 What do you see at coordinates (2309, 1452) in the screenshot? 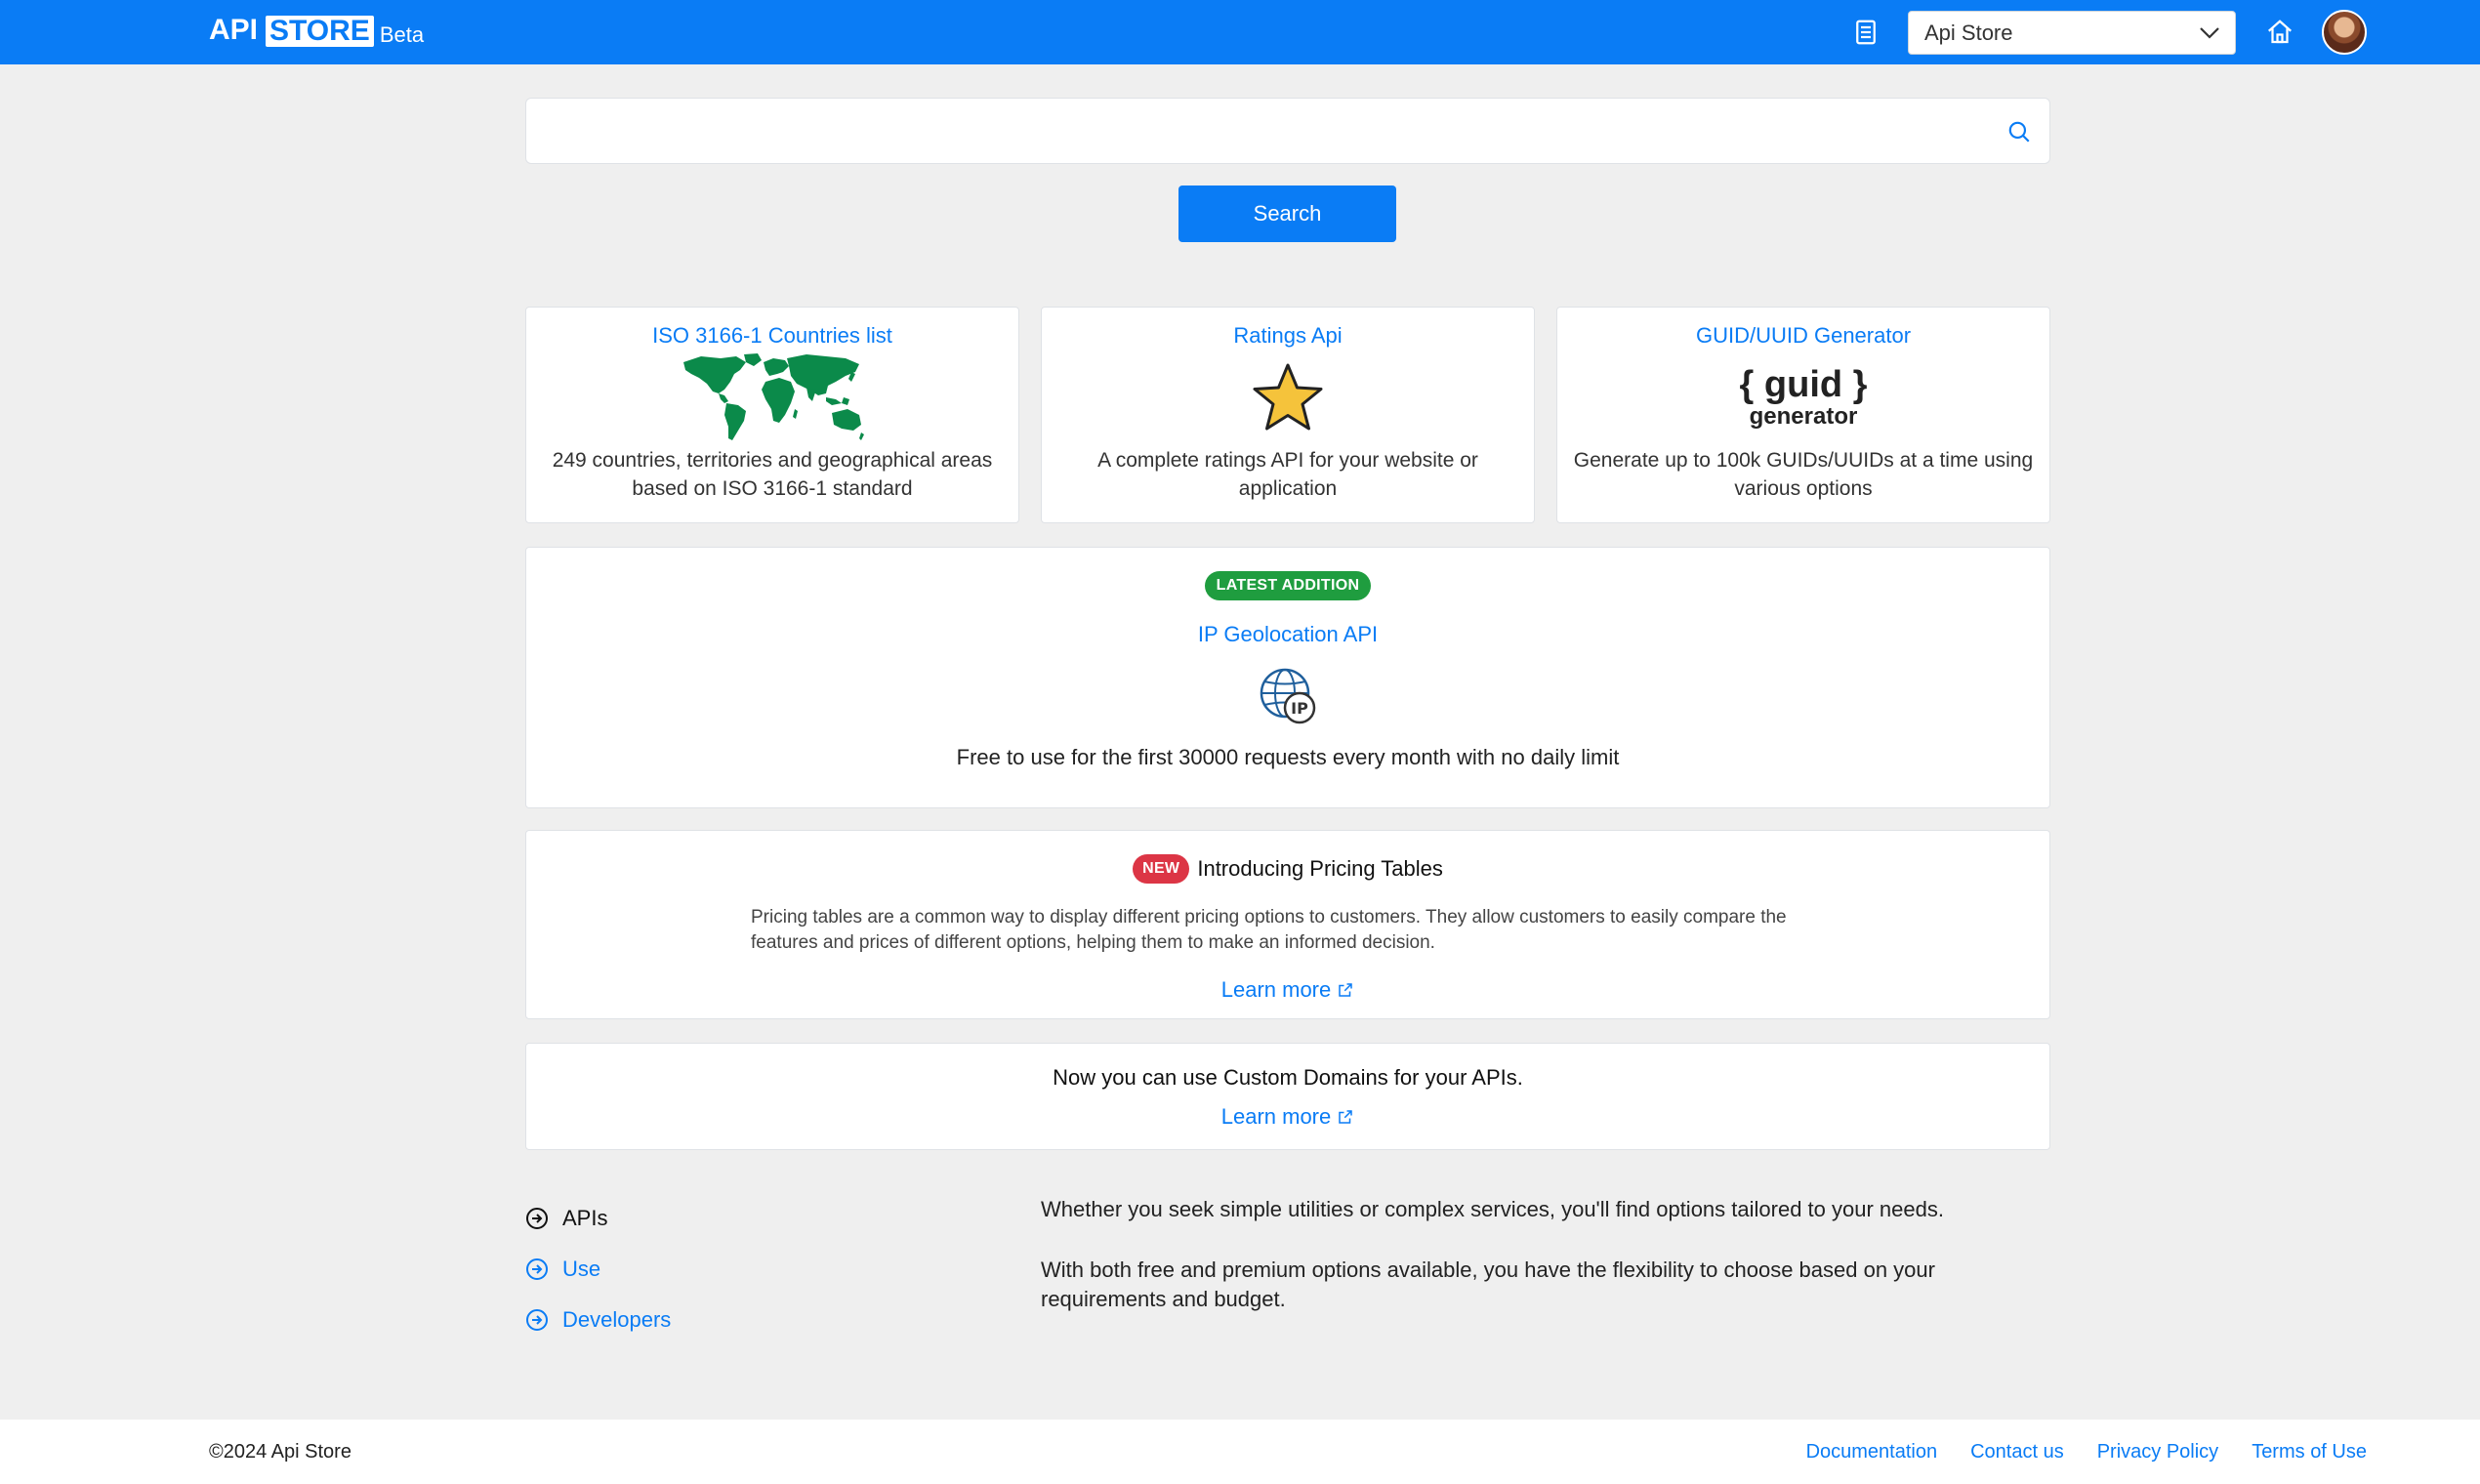
I see `footer-link-terms: Terms of Use` at bounding box center [2309, 1452].